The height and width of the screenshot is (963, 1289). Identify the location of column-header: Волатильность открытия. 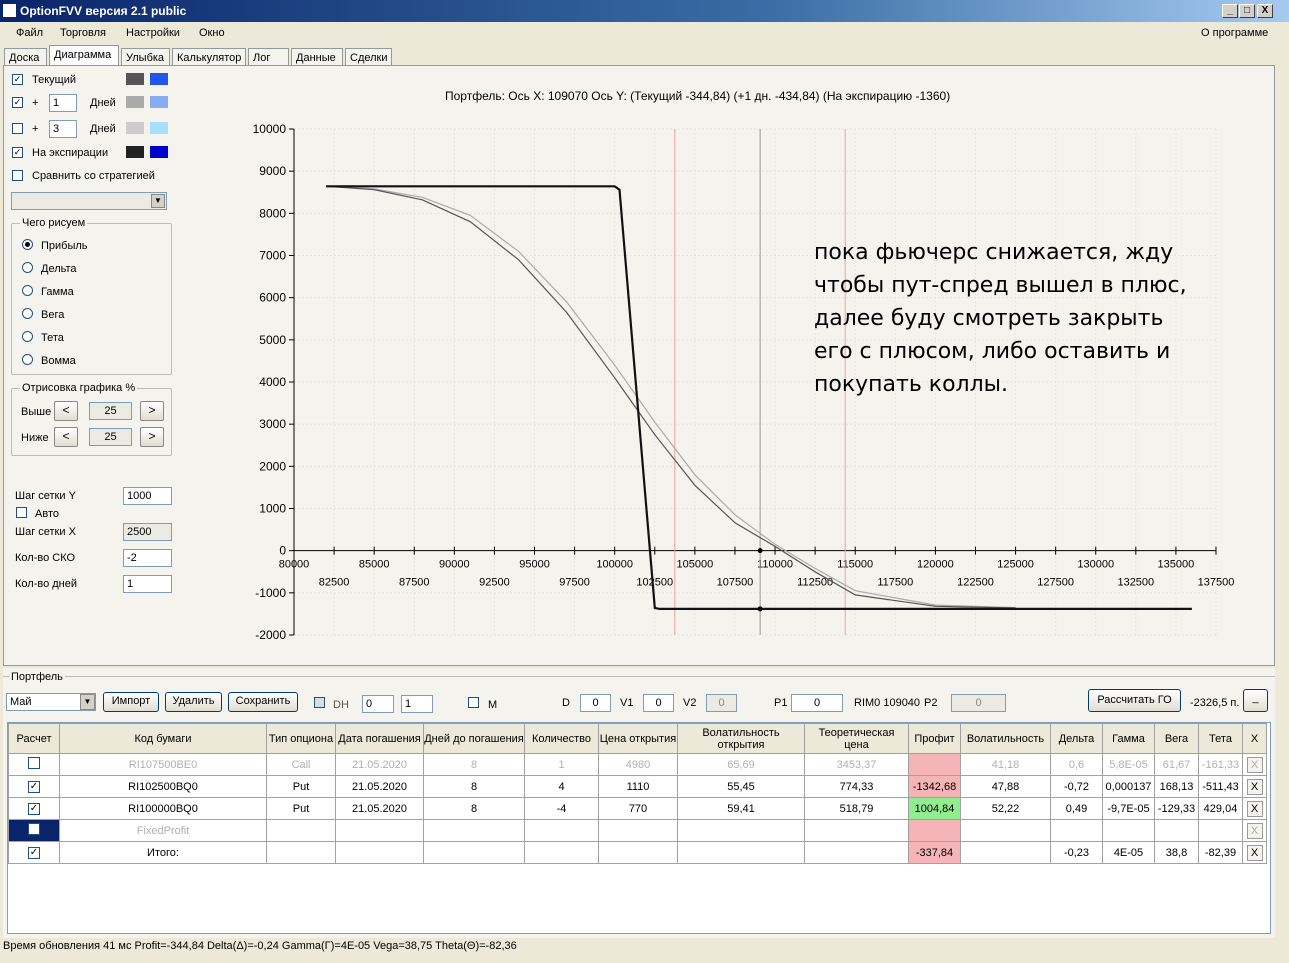
(741, 738).